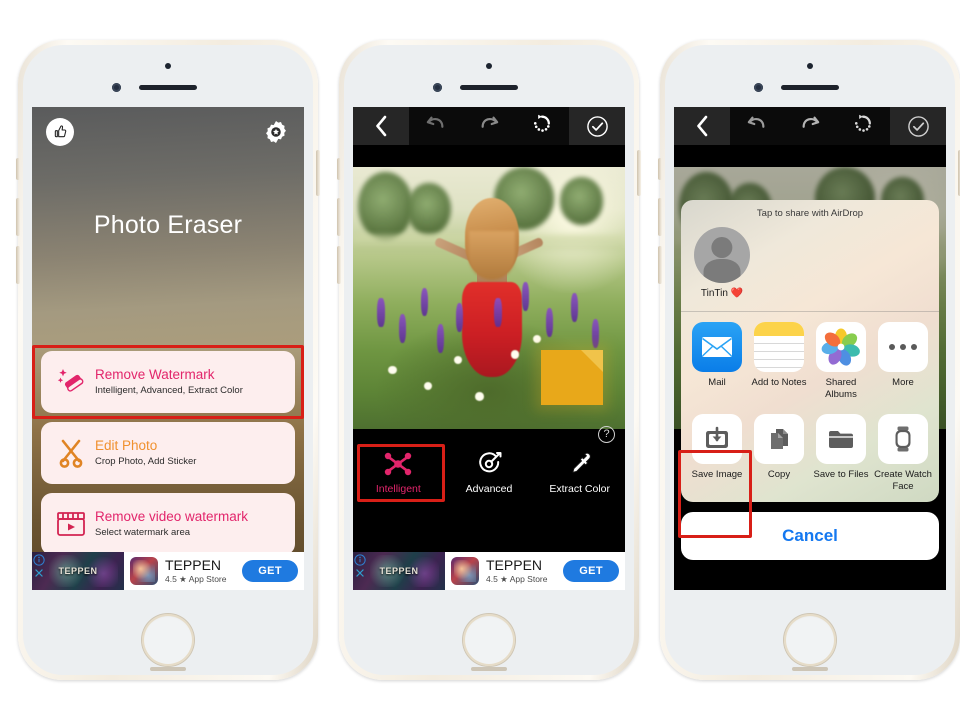 Image resolution: width=960 pixels, height=720 pixels. I want to click on advanced-target-icon, so click(490, 462).